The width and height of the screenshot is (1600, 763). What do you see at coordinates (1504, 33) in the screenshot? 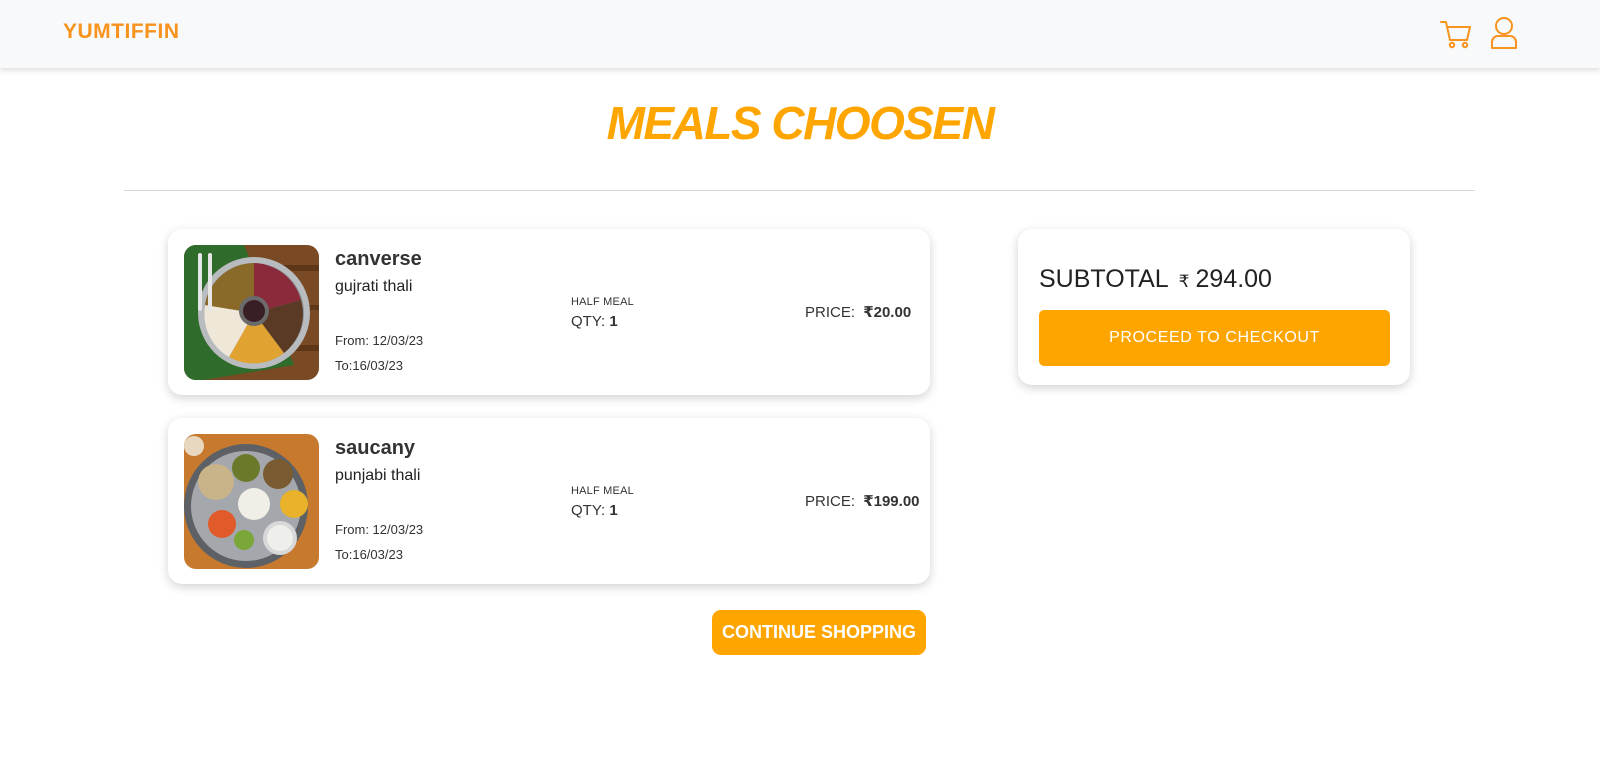
I see `user-icon` at bounding box center [1504, 33].